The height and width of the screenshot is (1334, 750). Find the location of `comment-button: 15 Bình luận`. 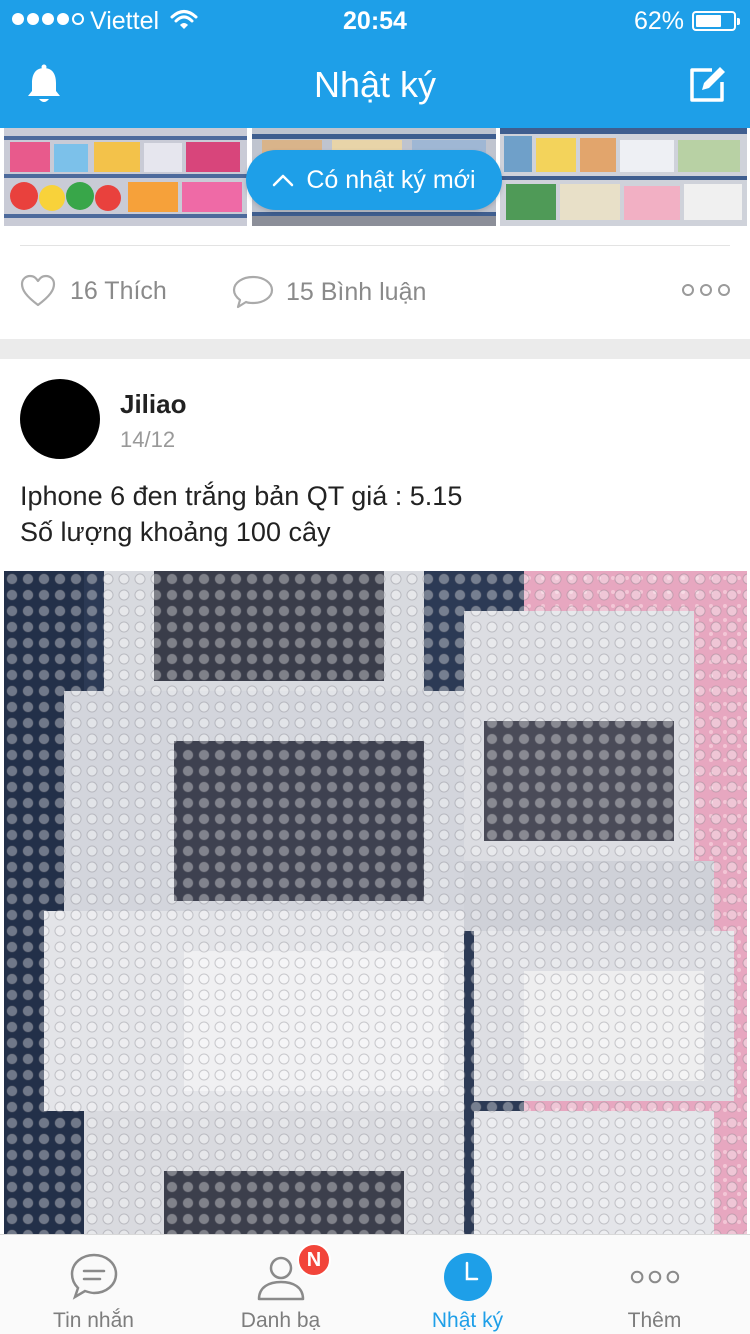

comment-button: 15 Bình luận is located at coordinates (329, 292).